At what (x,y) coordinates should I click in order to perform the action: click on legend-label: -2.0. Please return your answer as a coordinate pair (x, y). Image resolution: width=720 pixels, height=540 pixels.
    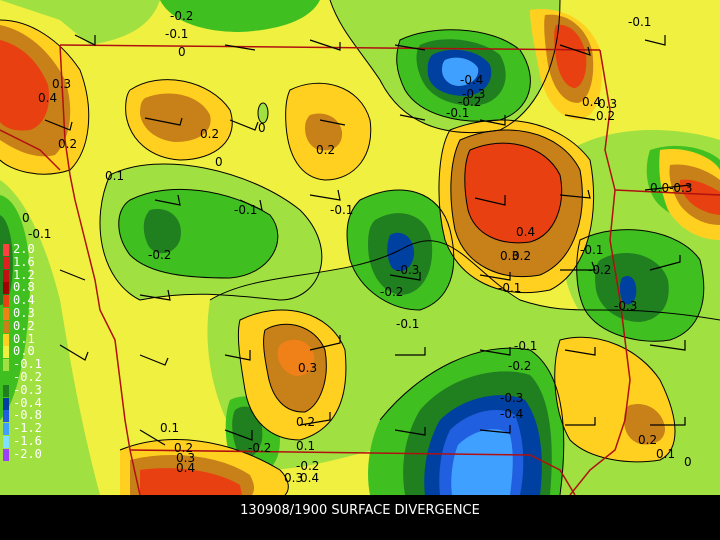
    Looking at the image, I should click on (27, 453).